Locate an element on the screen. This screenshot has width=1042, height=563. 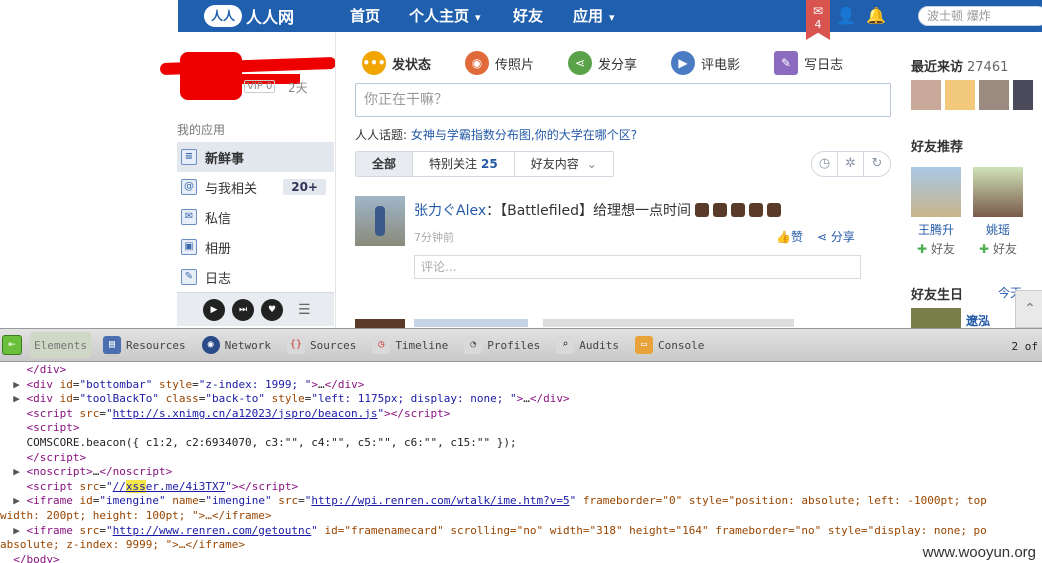
tab-elements: Elements is located at coordinates (60, 345).